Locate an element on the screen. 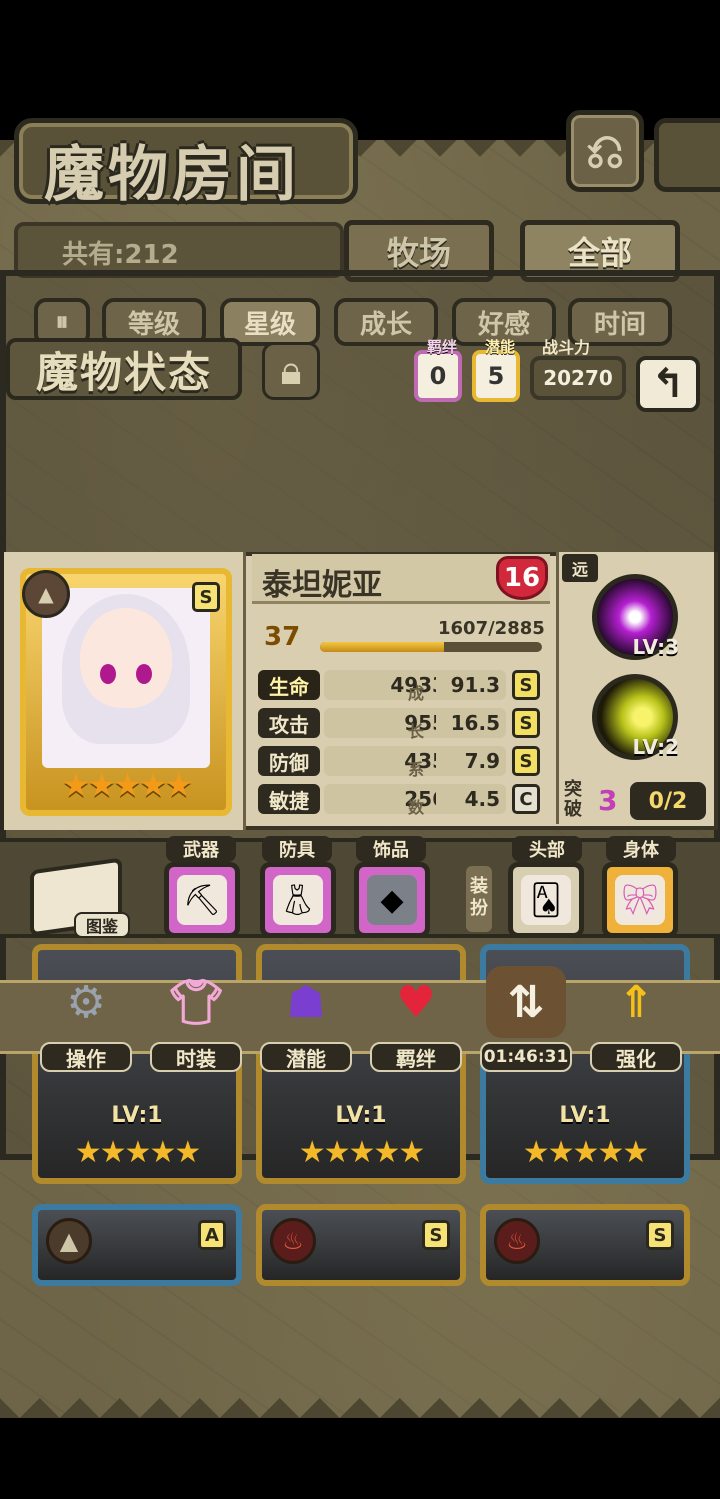 This screenshot has width=720, height=1499. stat-label: 敏捷 is located at coordinates (289, 799).